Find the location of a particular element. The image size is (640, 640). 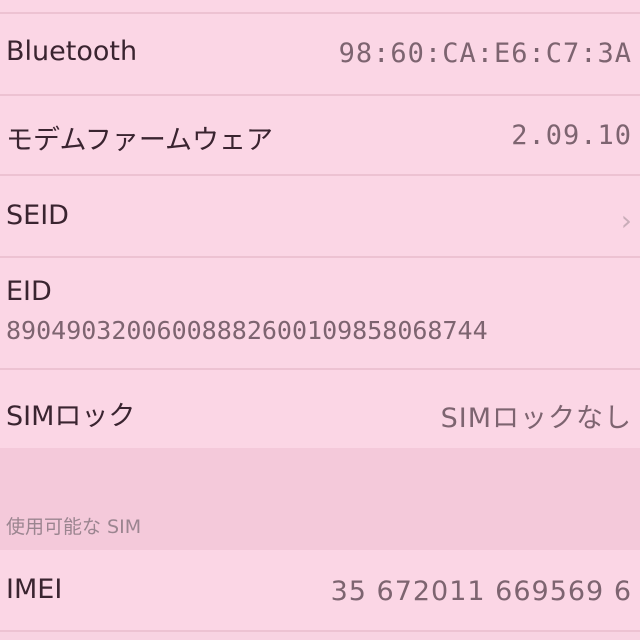

divider is located at coordinates (320, 631).